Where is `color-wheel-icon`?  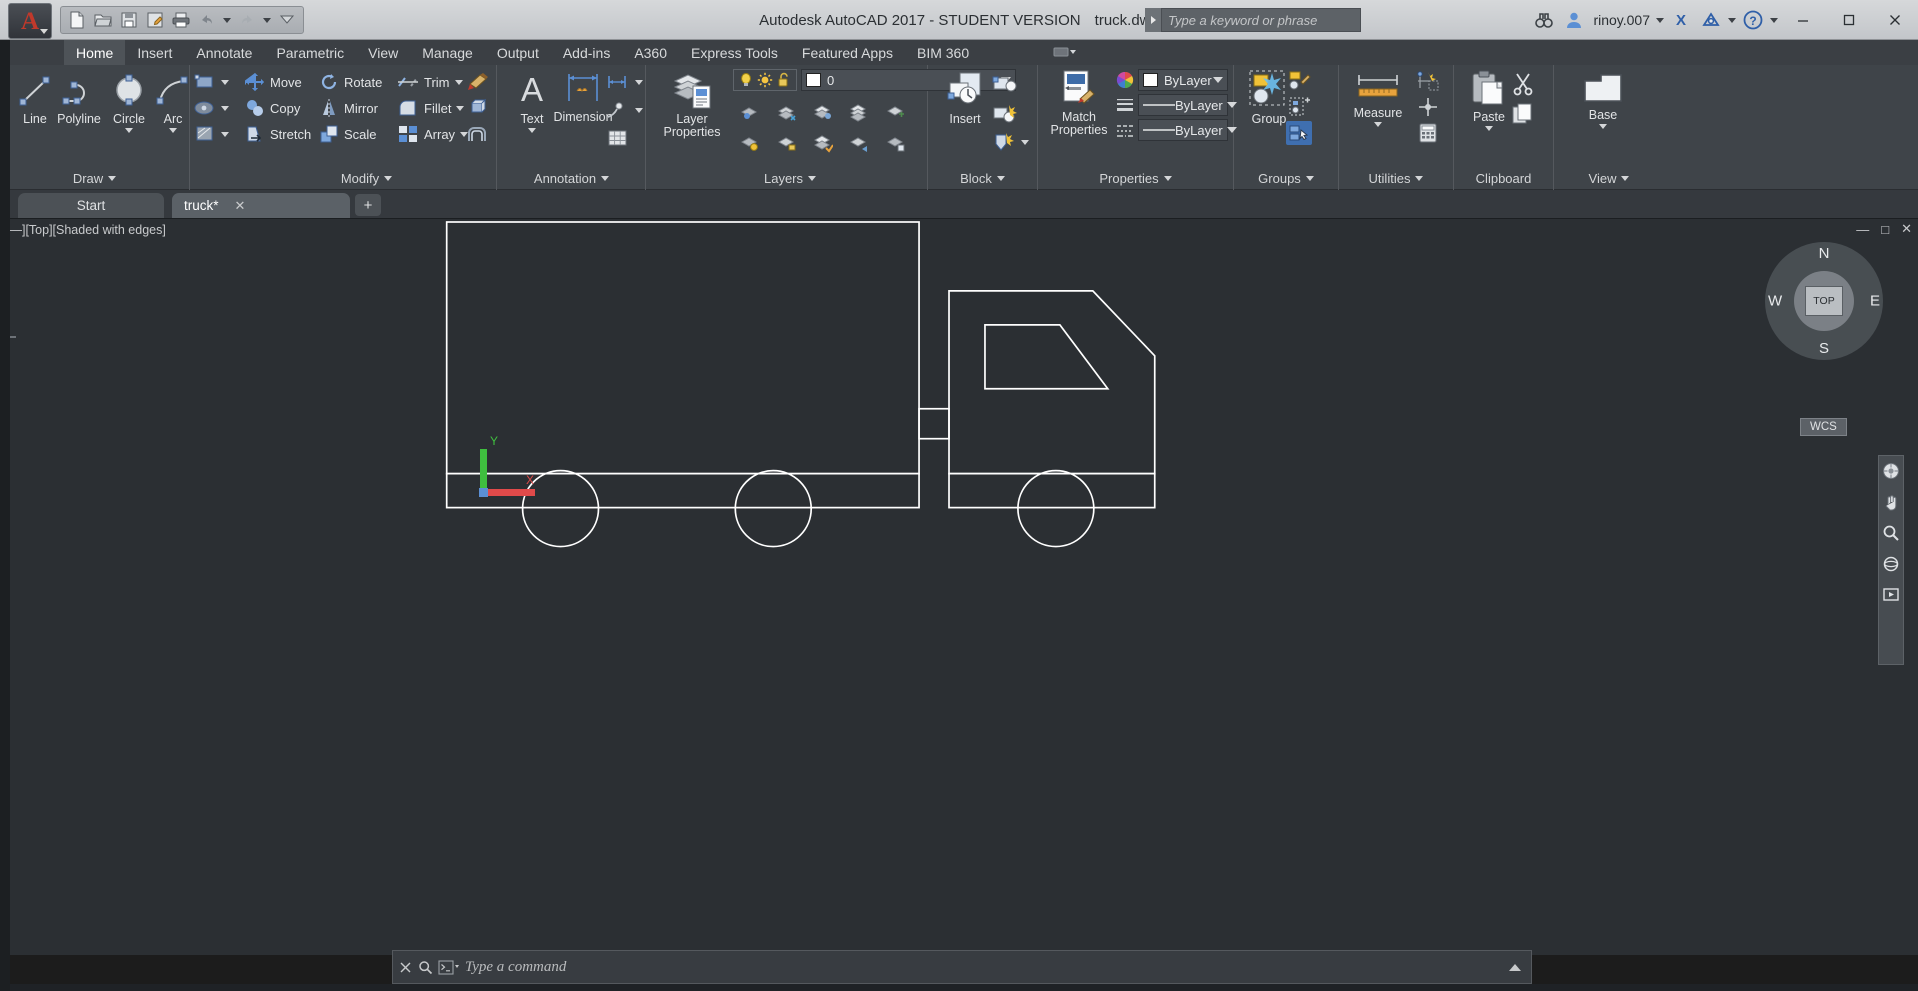 color-wheel-icon is located at coordinates (1125, 80).